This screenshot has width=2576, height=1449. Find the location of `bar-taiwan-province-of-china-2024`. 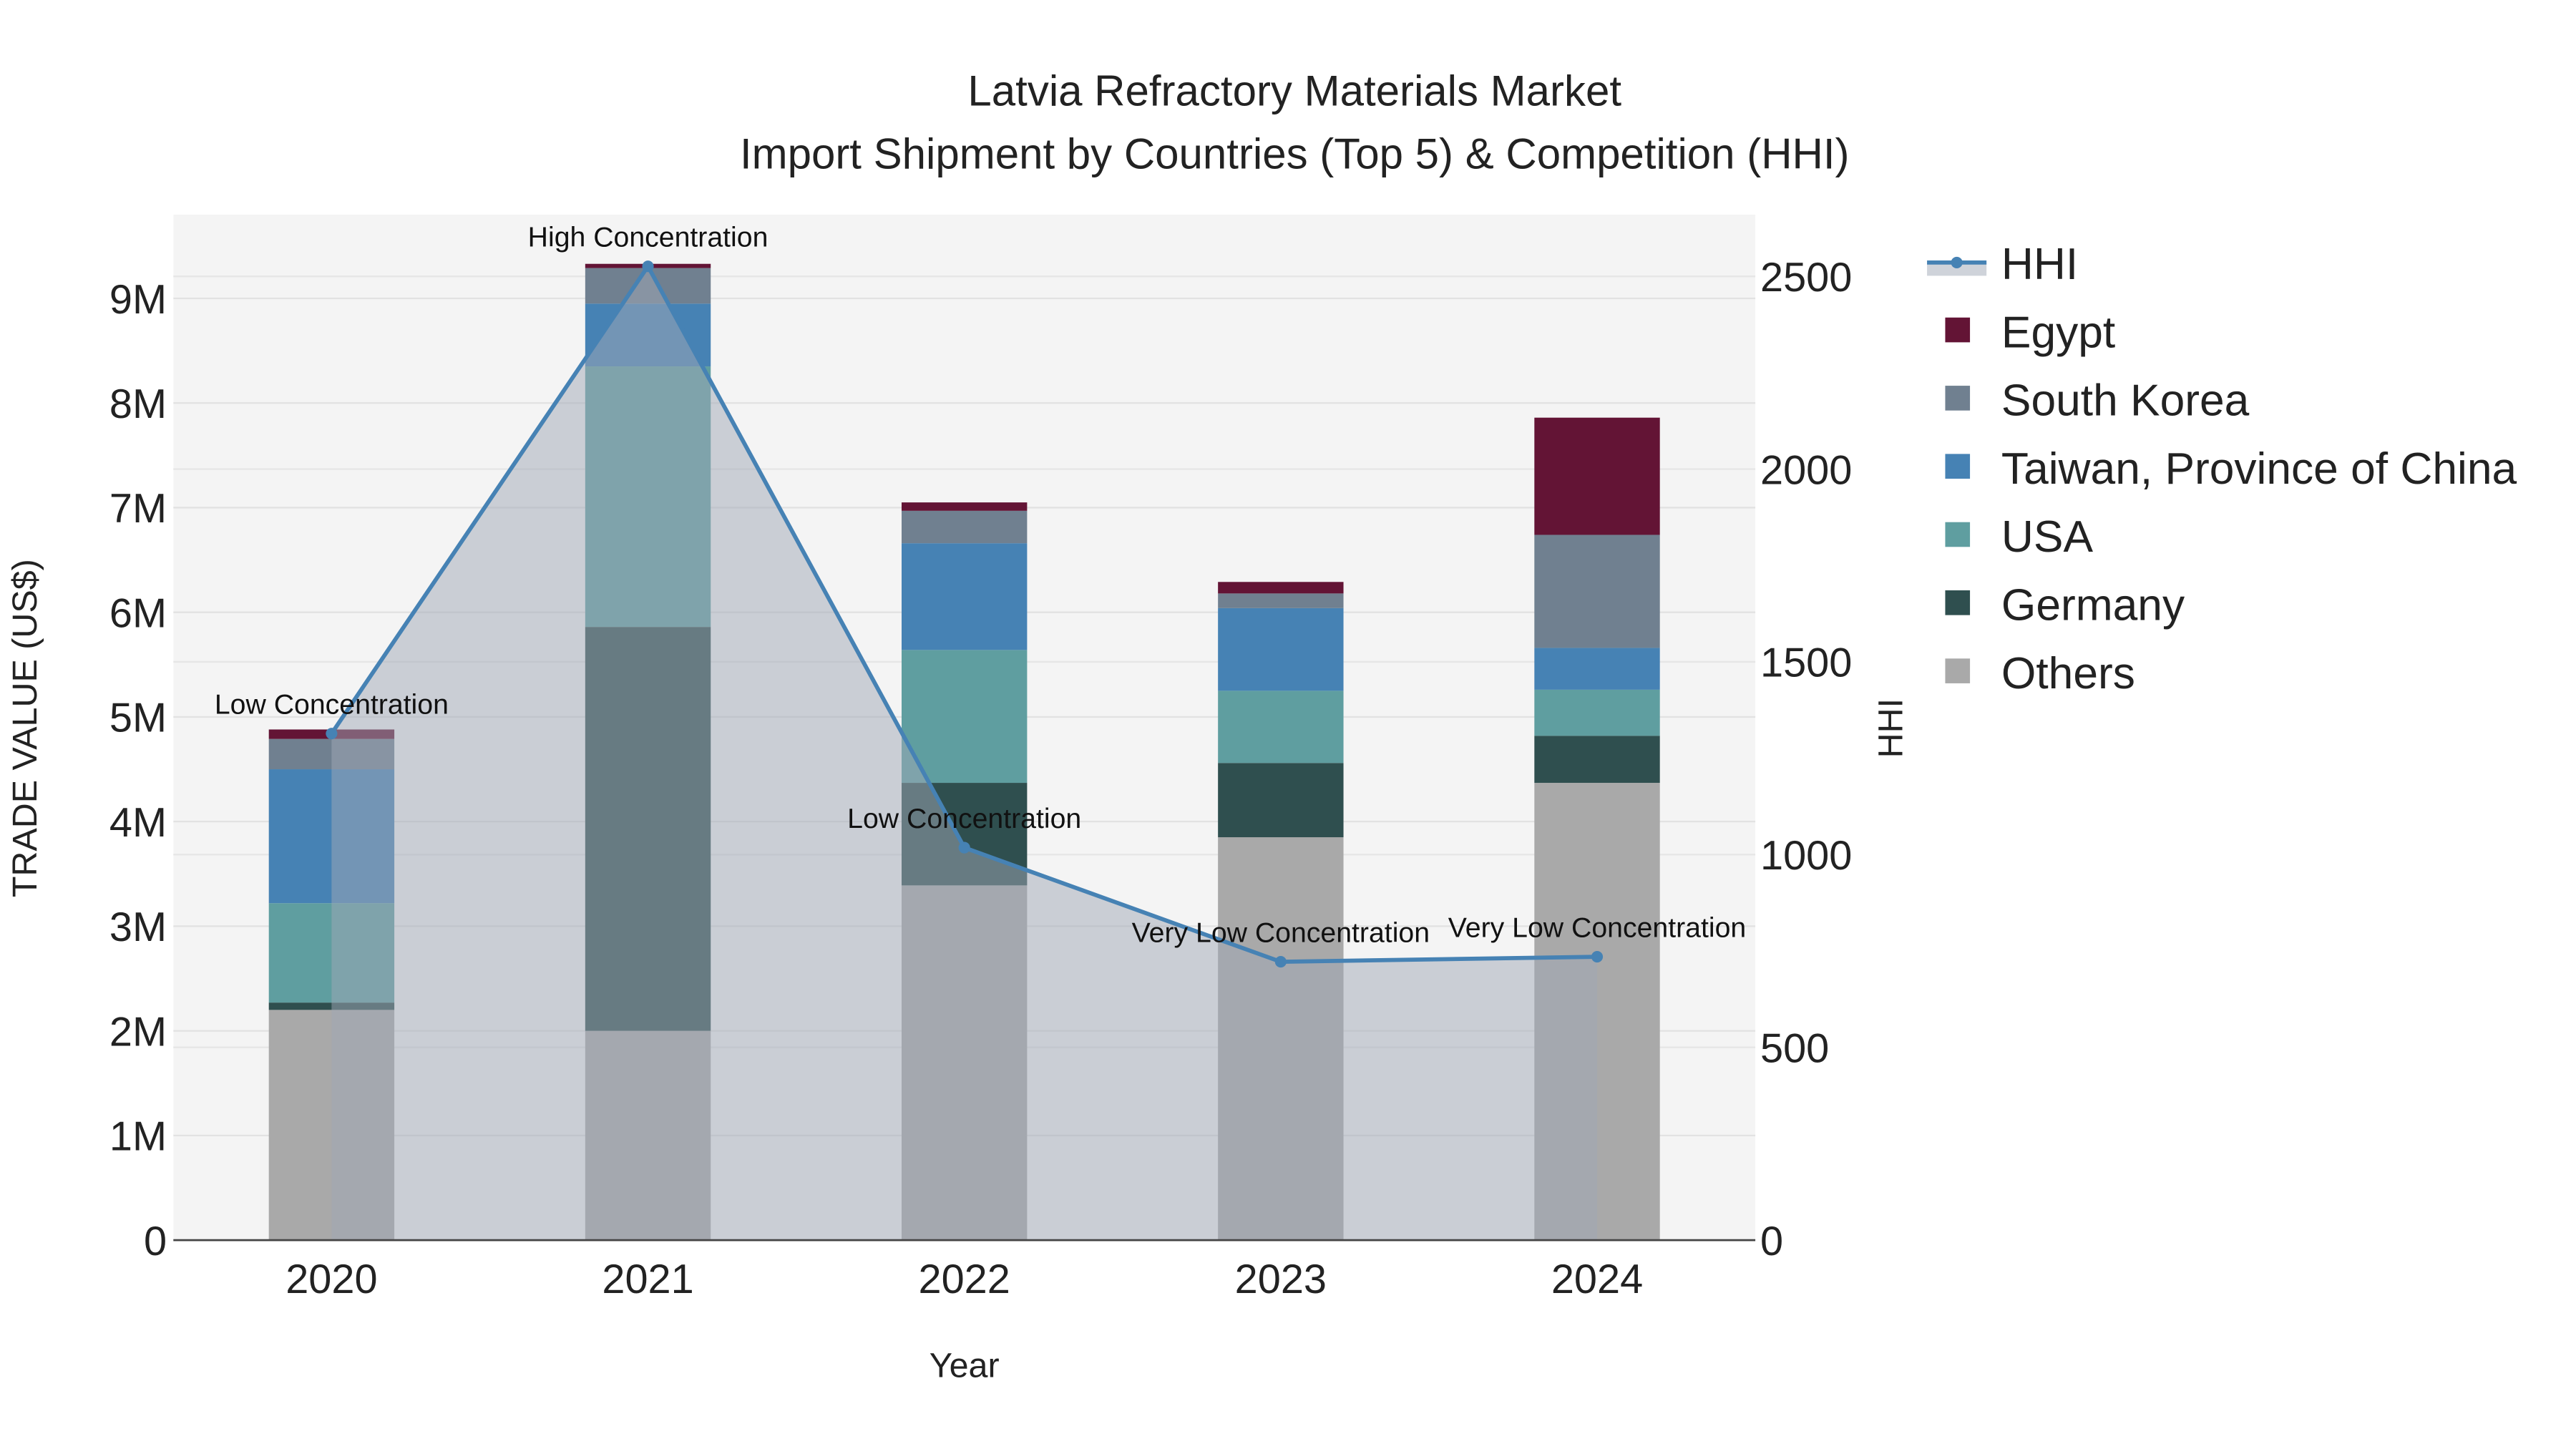

bar-taiwan-province-of-china-2024 is located at coordinates (1597, 669).